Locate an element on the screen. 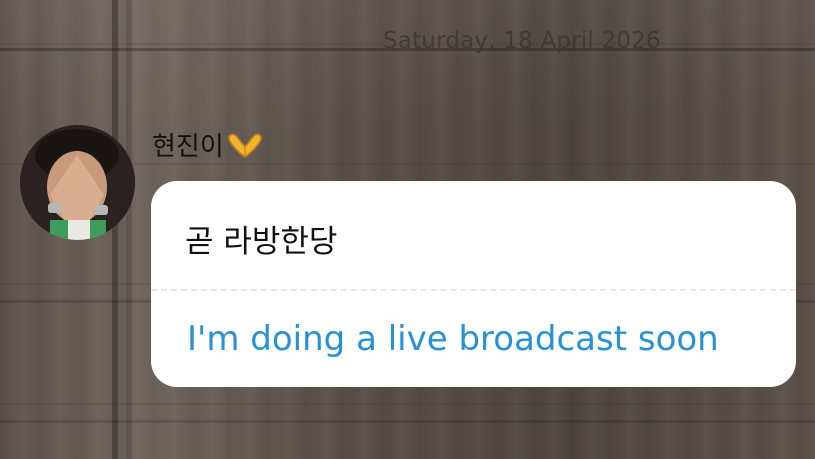 This screenshot has width=815, height=459. message-translation-text: I'm doing a live broadcast soon is located at coordinates (453, 339).